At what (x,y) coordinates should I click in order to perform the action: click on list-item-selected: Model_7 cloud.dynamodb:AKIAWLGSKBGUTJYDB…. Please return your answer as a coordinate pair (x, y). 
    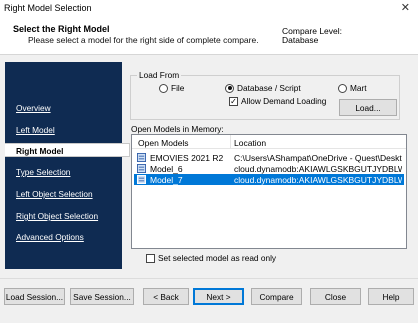
    Looking at the image, I should click on (269, 179).